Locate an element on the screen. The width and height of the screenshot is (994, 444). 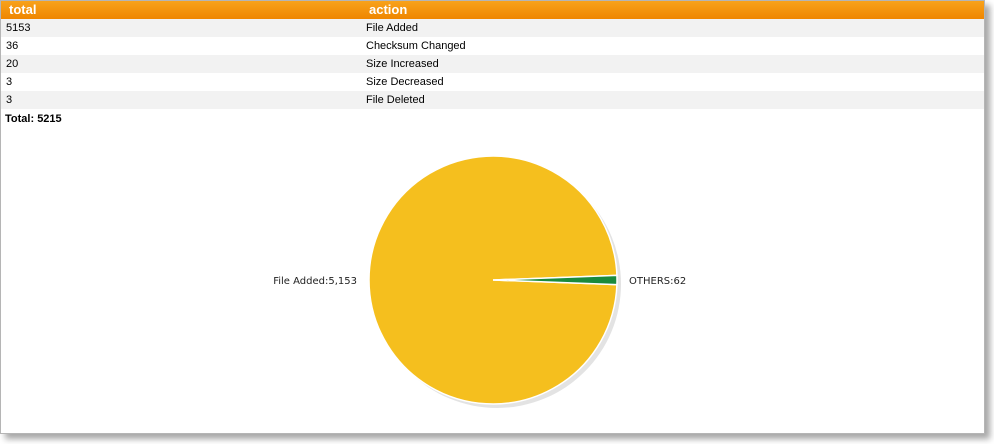
column-header-action: action is located at coordinates (388, 10).